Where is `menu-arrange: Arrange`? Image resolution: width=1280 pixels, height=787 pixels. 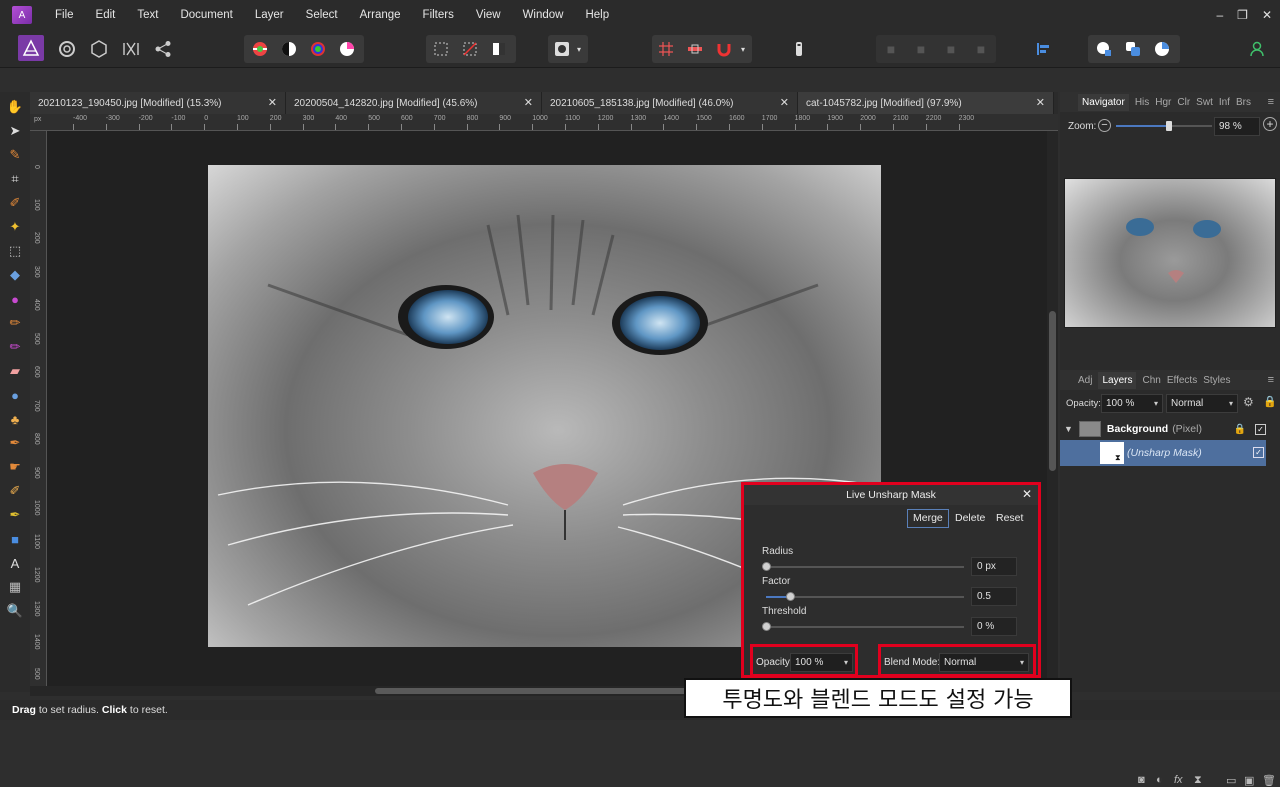
menu-arrange: Arrange is located at coordinates (380, 15).